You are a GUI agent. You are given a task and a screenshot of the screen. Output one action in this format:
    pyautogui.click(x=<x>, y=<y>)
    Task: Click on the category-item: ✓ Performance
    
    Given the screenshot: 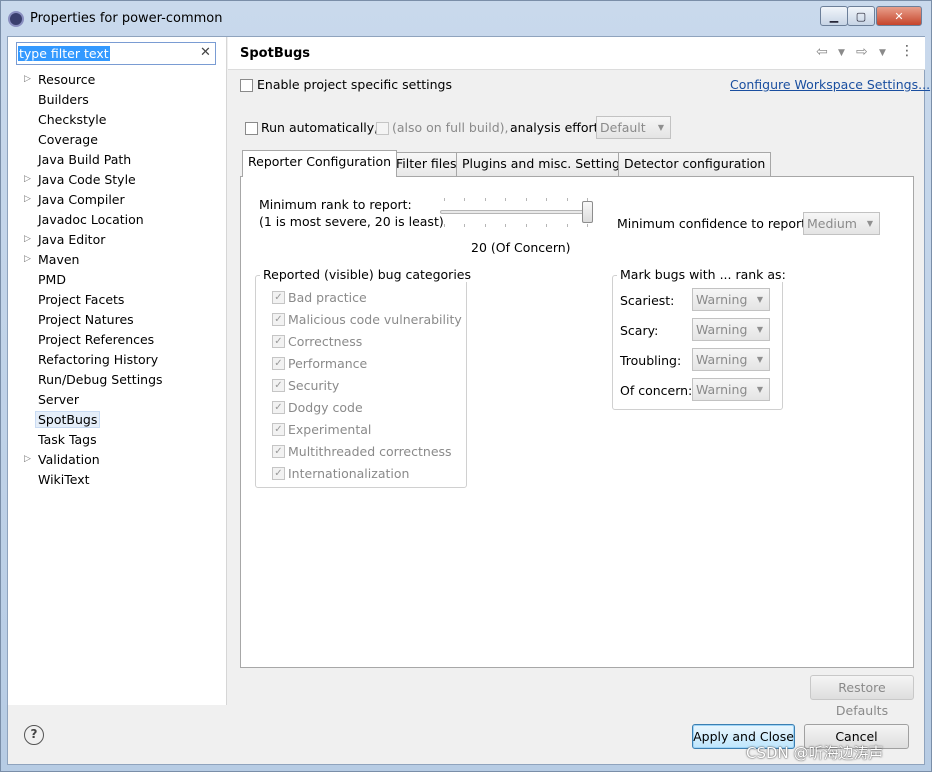 What is the action you would take?
    pyautogui.click(x=319, y=363)
    